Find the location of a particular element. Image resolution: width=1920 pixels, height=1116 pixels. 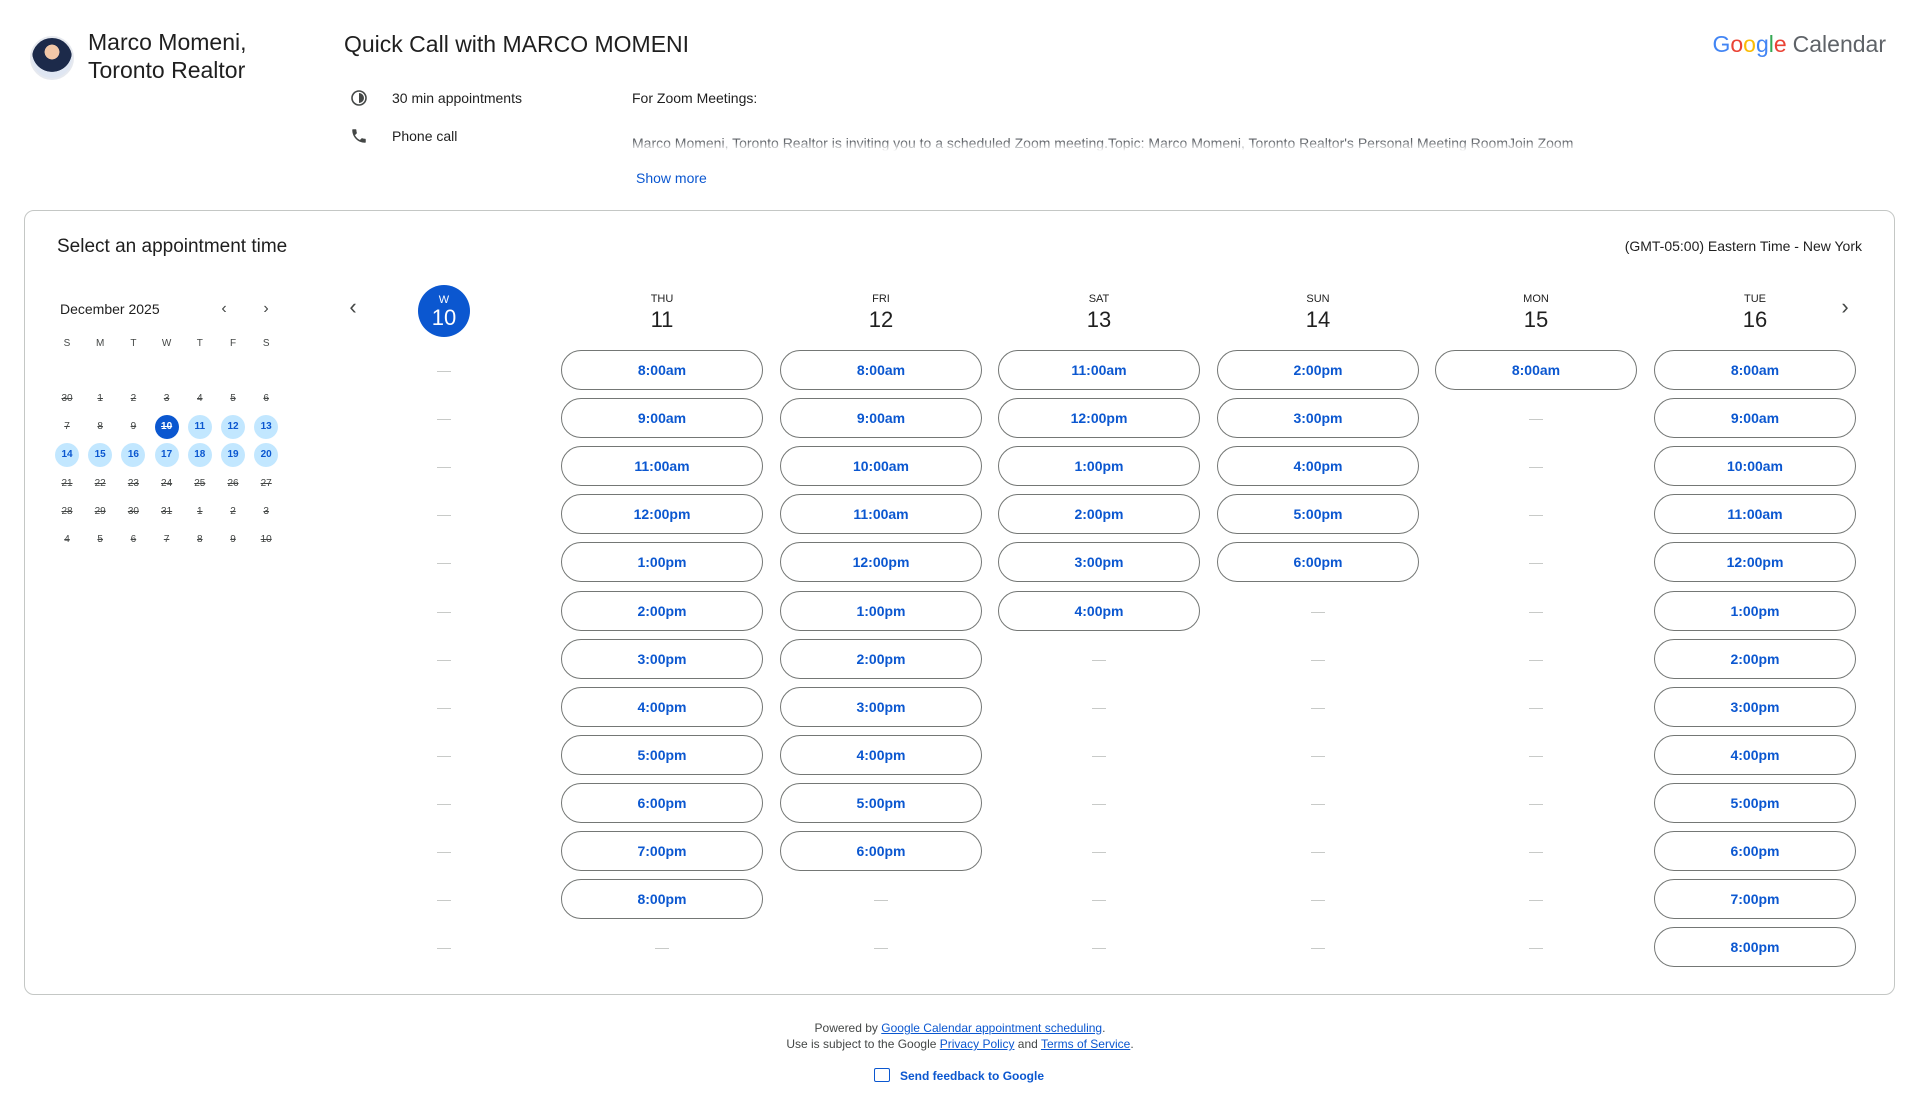

prev-week-button: ‹ is located at coordinates (353, 308).